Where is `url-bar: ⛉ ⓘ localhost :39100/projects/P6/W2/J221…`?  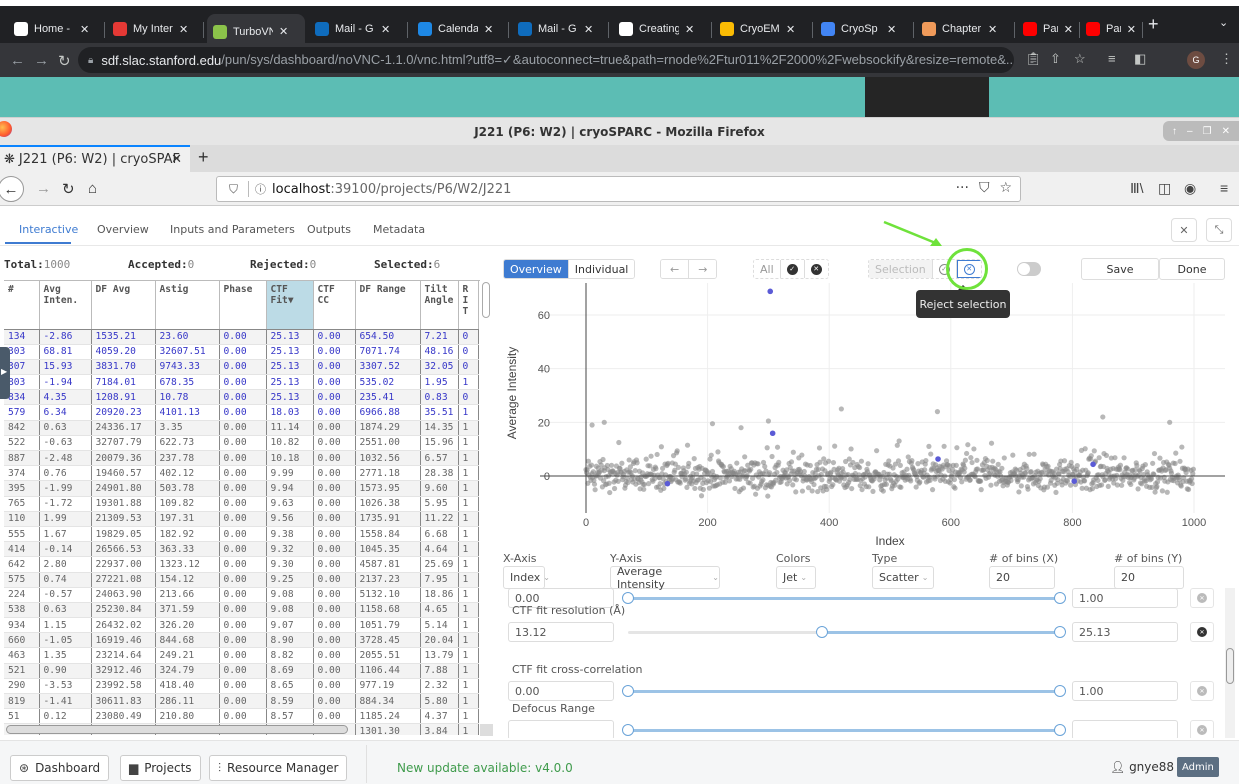
url-bar: ⛉ ⓘ localhost :39100/projects/P6/W2/J221… is located at coordinates (618, 189).